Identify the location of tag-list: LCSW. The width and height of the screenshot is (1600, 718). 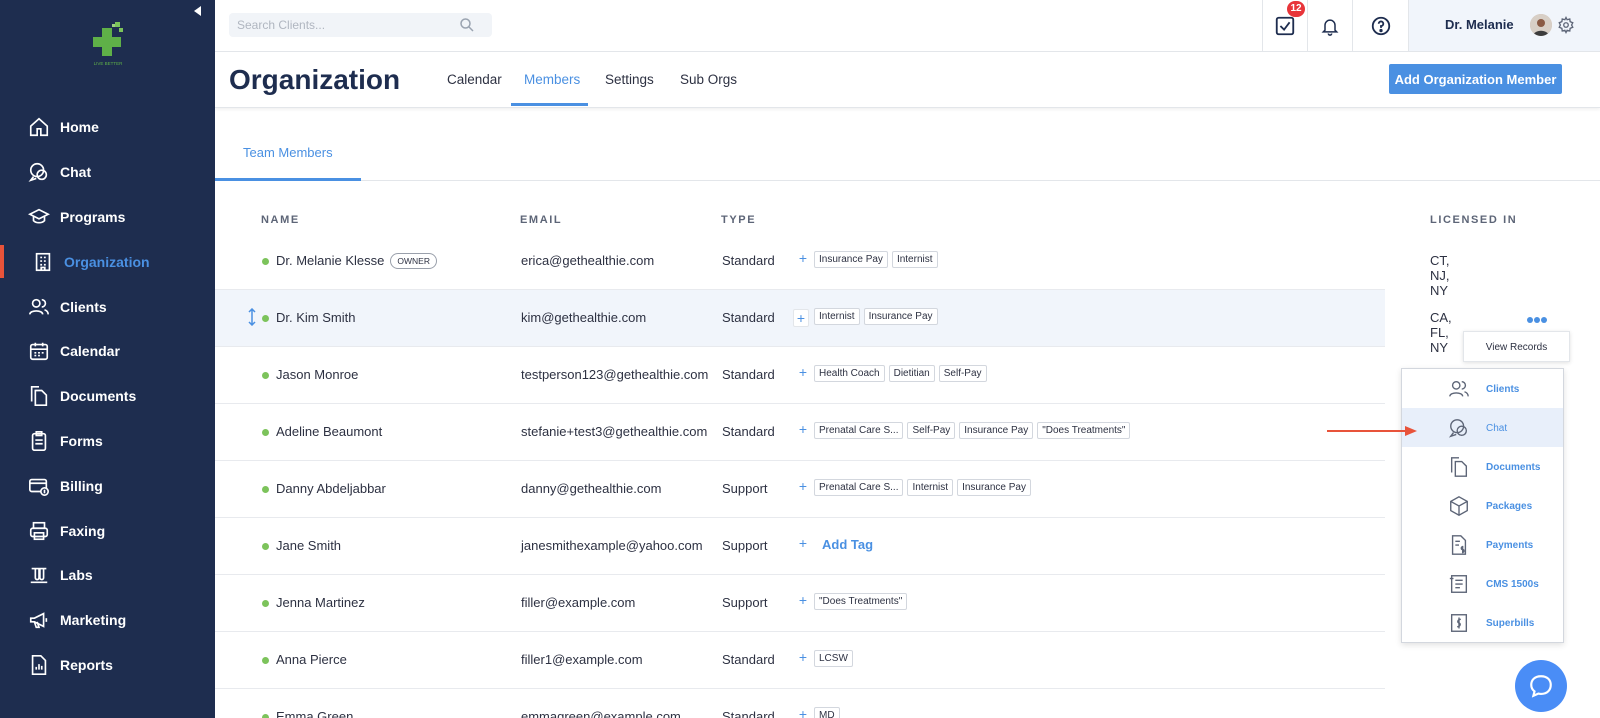
(833, 658).